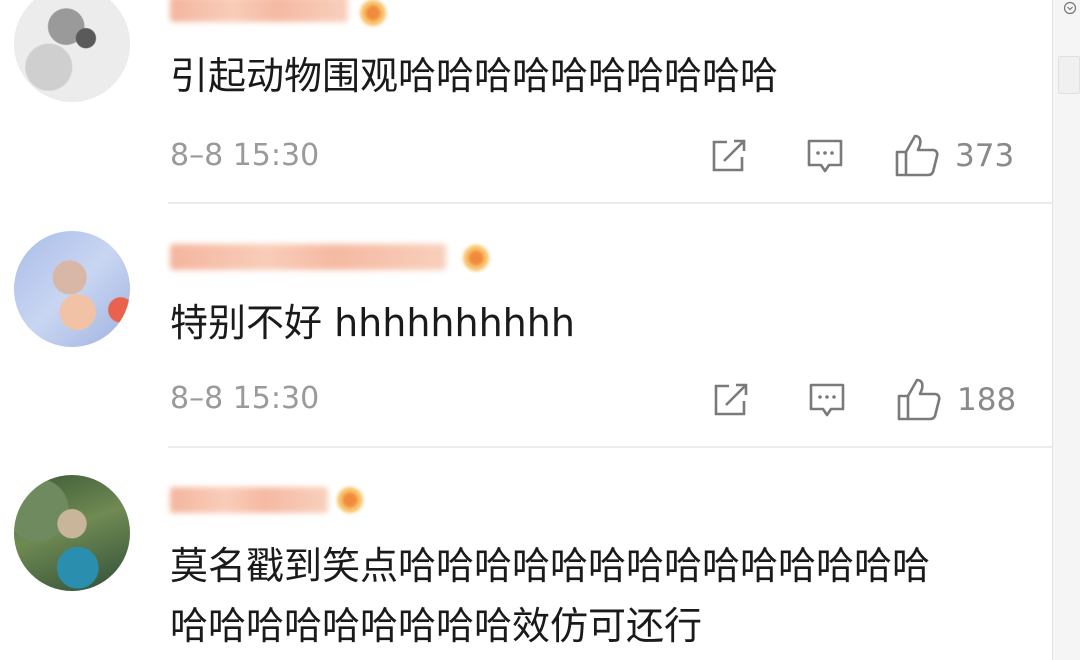  Describe the element at coordinates (550, 566) in the screenshot. I see `comment-text-line-1: 莫名戳到笑点哈哈哈哈哈哈哈哈哈哈哈哈哈哈` at that location.